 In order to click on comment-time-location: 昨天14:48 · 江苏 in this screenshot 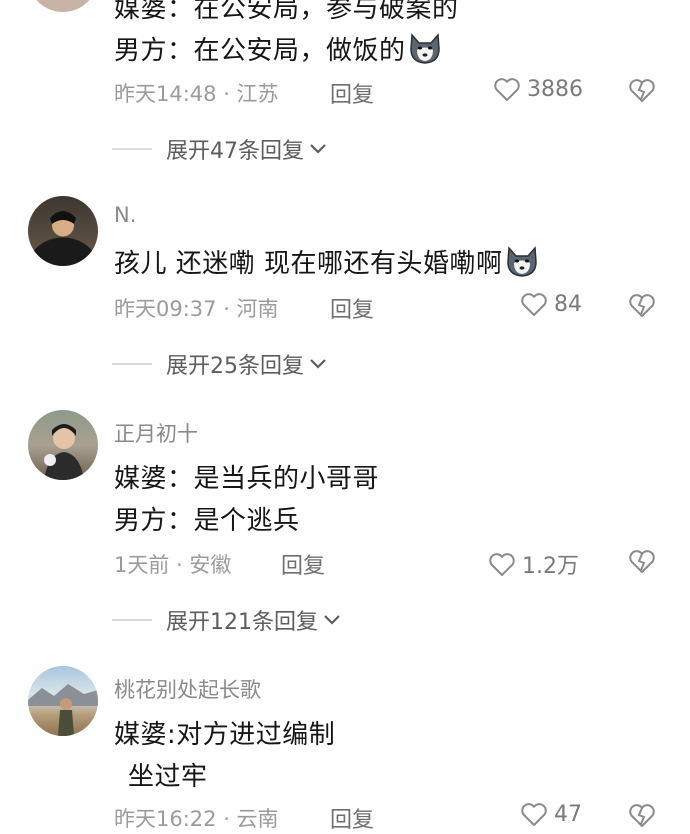, I will do `click(196, 94)`.